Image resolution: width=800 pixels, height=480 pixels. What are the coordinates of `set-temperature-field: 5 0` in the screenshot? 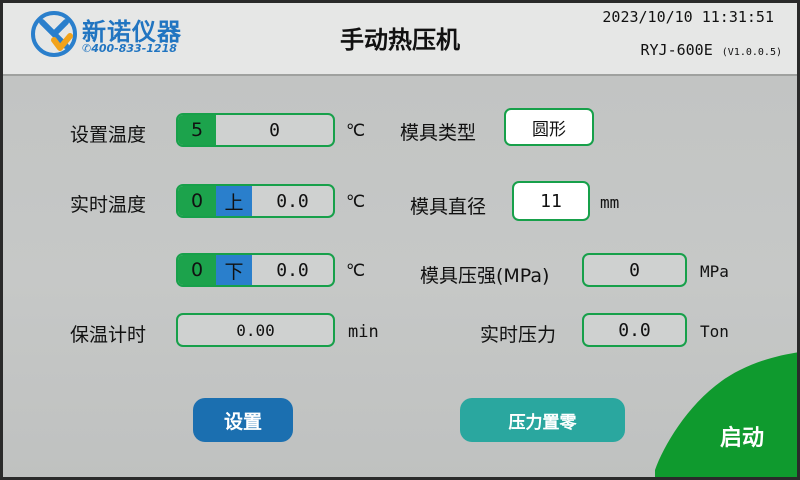 It's located at (255, 130).